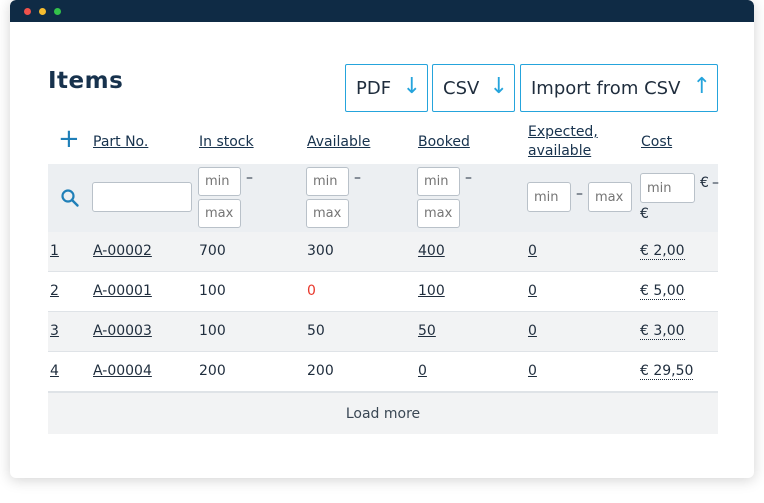 Image resolution: width=764 pixels, height=503 pixels. I want to click on part-number: A-00003, so click(122, 331).